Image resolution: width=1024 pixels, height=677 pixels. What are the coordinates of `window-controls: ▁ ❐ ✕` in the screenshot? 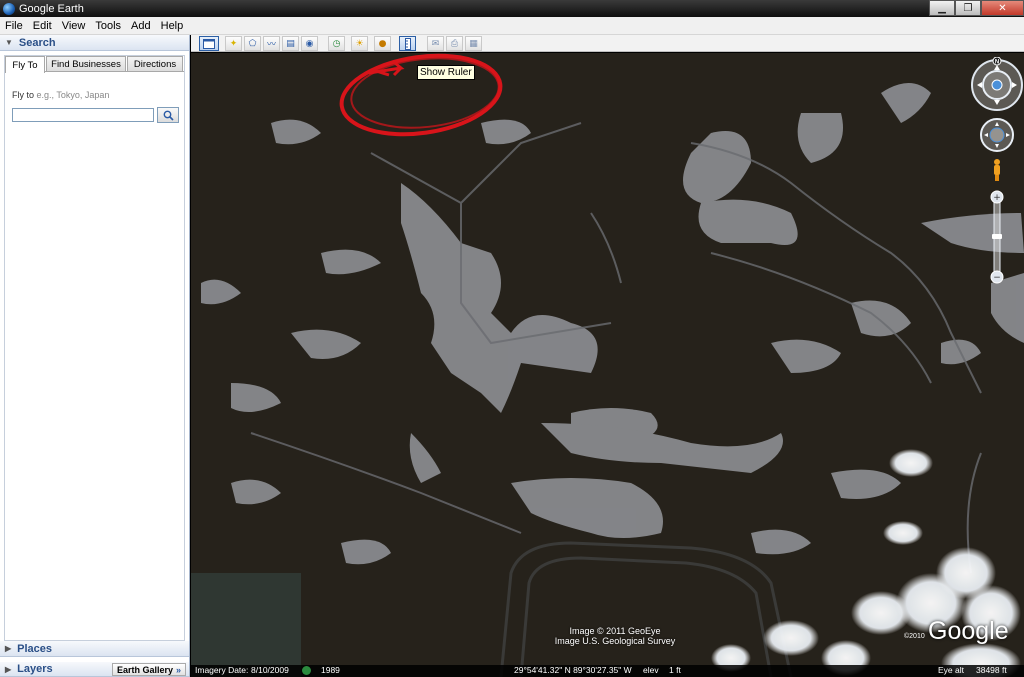 It's located at (976, 8).